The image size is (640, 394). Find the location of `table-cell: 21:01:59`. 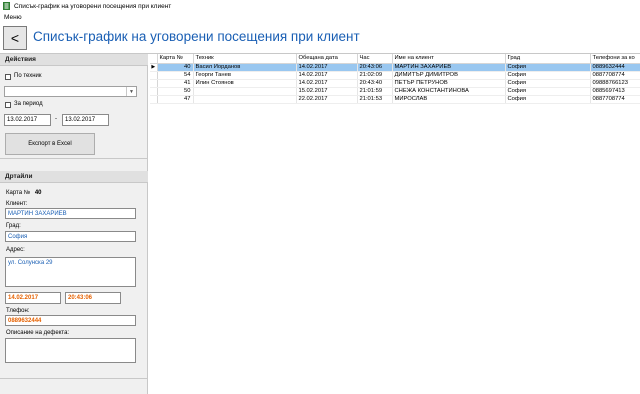

table-cell: 21:01:59 is located at coordinates (375, 91).